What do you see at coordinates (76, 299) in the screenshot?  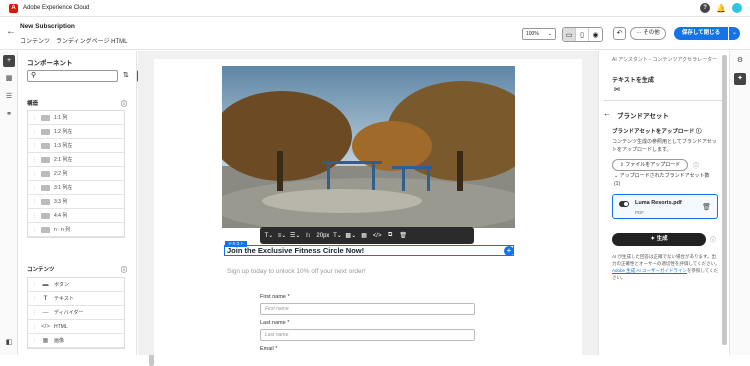 I see `list-item: ⋮ T テキスト` at bounding box center [76, 299].